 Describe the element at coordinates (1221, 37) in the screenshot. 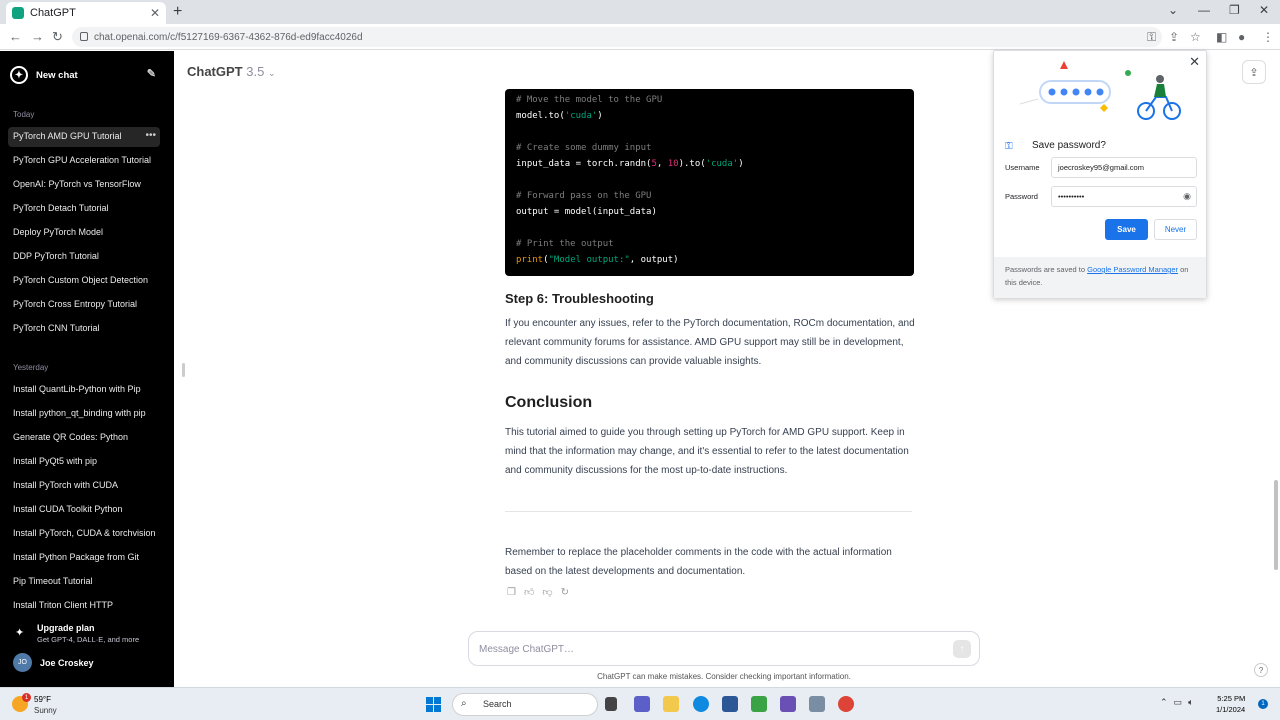

I see `side-panel-icon: ◧` at that location.